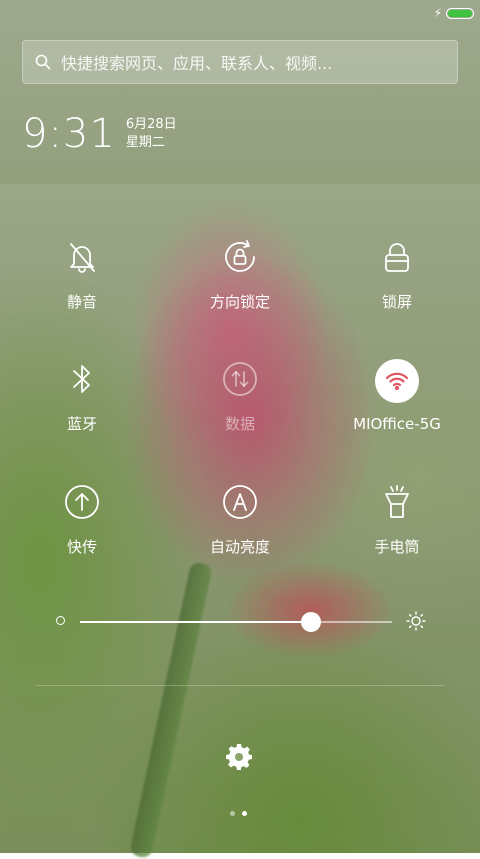  Describe the element at coordinates (239, 757) in the screenshot. I see `settings-gear-icon` at that location.